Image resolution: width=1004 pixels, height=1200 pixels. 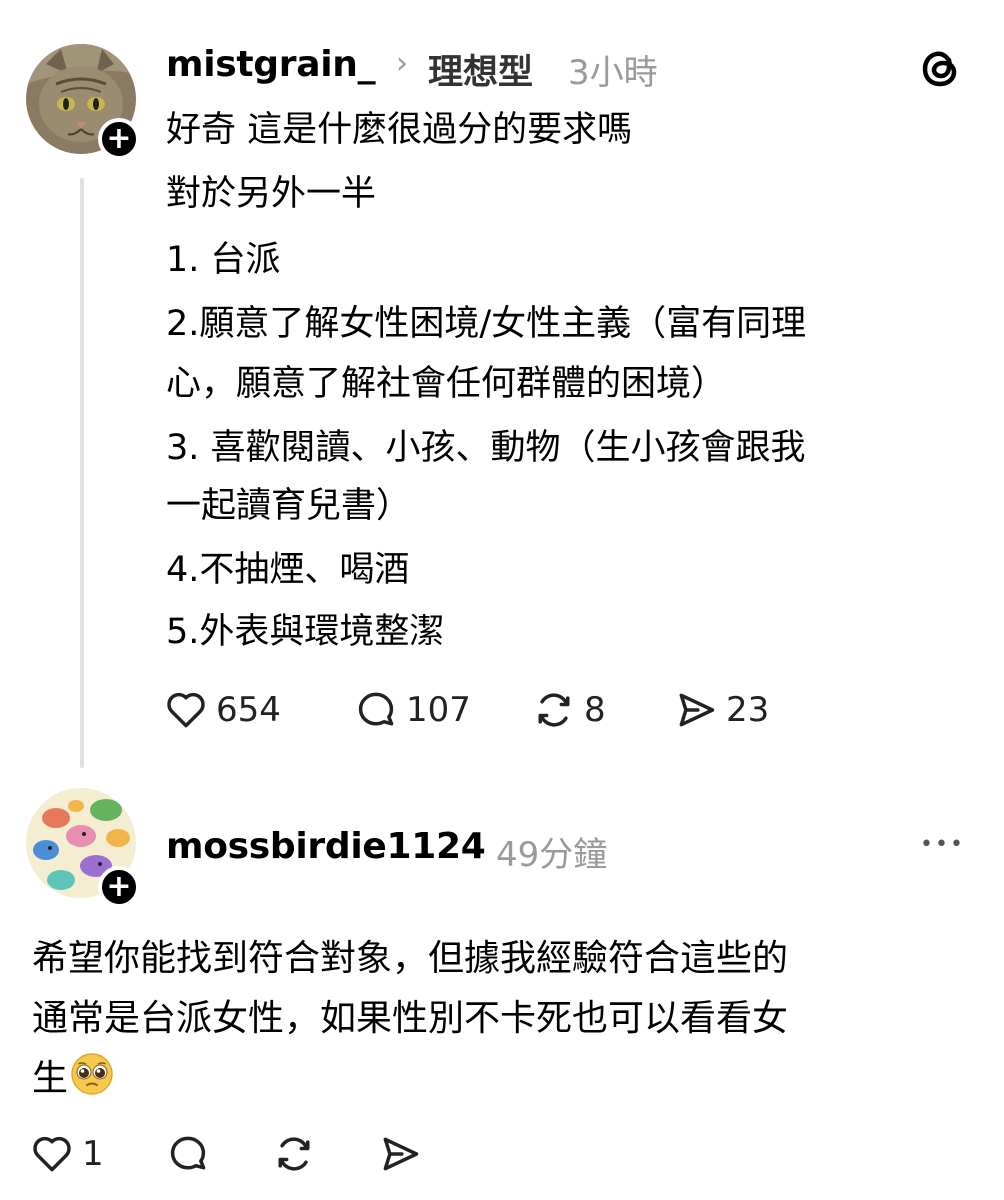 I want to click on pleading-face-emoji, so click(x=92, y=1074).